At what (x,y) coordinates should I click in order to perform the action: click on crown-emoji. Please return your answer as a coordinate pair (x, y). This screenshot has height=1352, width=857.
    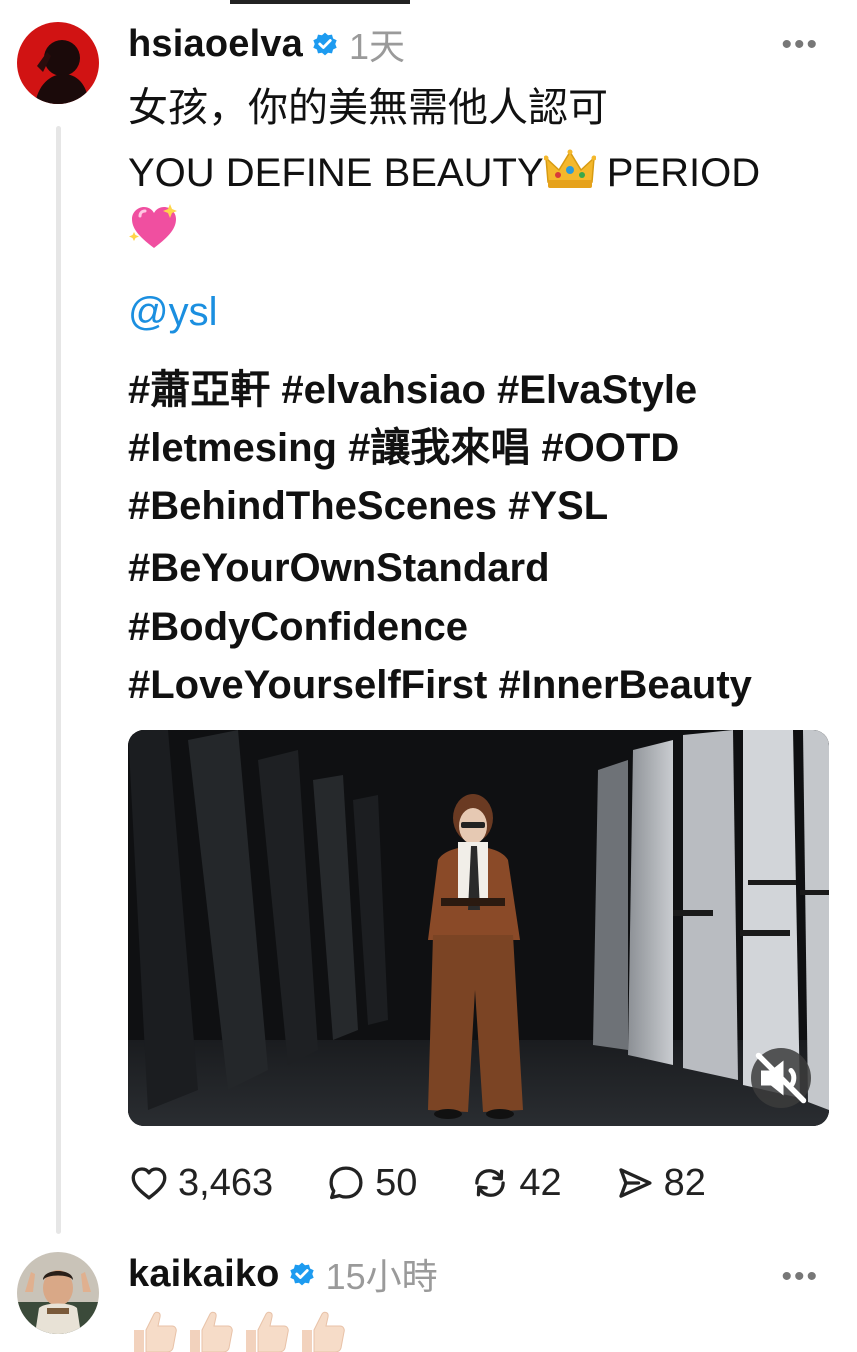
    Looking at the image, I should click on (569, 168).